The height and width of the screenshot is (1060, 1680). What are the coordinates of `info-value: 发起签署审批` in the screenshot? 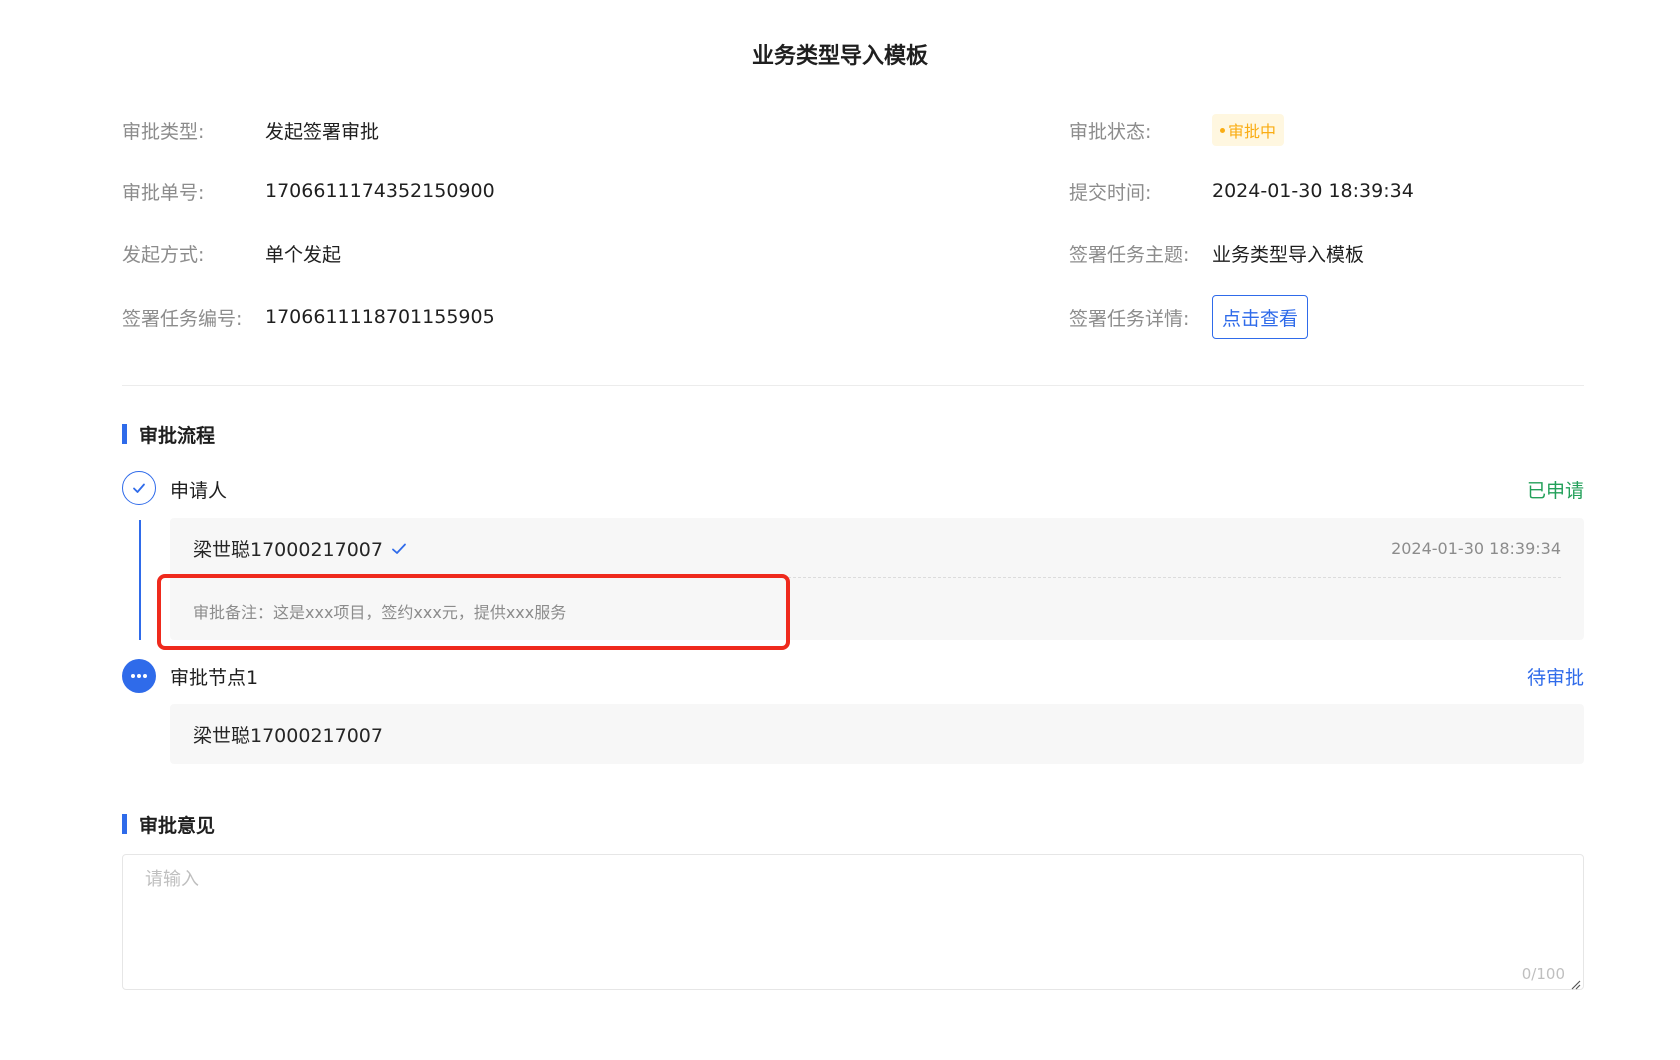 It's located at (322, 131).